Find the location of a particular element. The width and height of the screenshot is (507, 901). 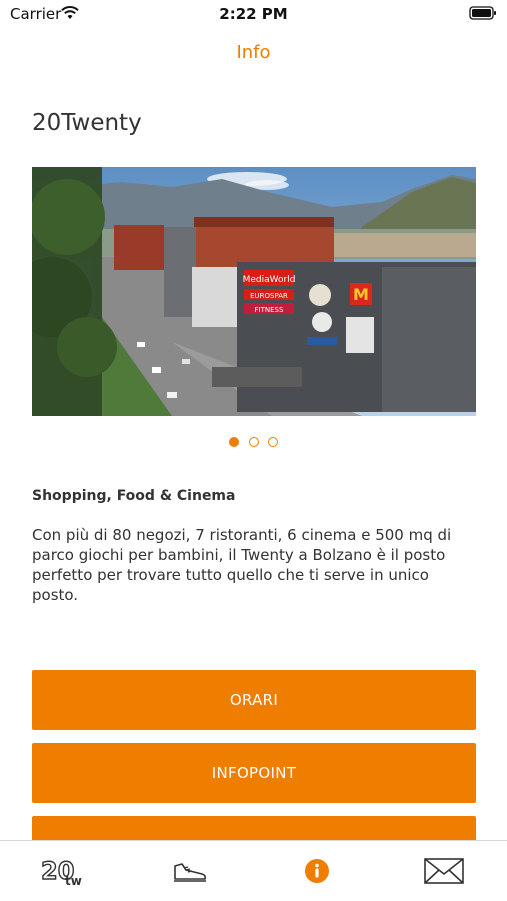

tab-bar: 20 tw is located at coordinates (253, 870).